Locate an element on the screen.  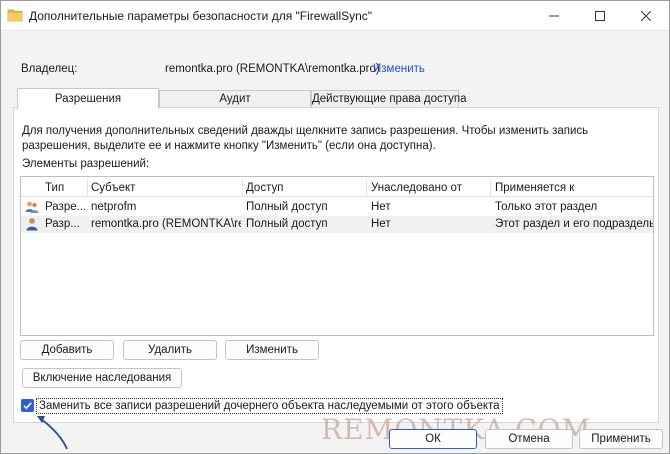
maximize-button is located at coordinates (600, 16).